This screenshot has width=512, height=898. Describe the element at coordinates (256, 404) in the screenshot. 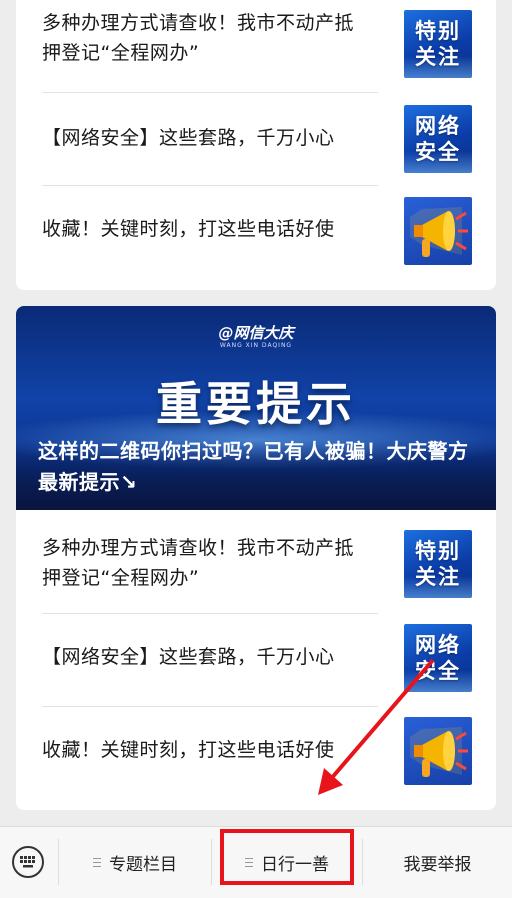

I see `banner-headline: 重要提示` at that location.